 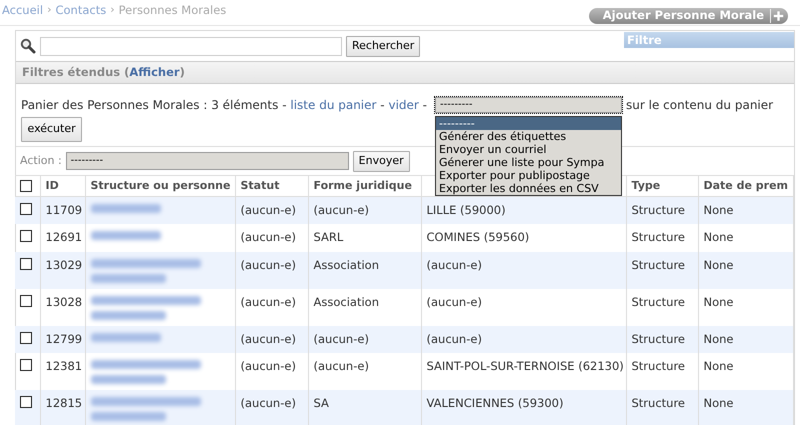 I want to click on dropdown-option: Générer des étiquettes, so click(x=529, y=136).